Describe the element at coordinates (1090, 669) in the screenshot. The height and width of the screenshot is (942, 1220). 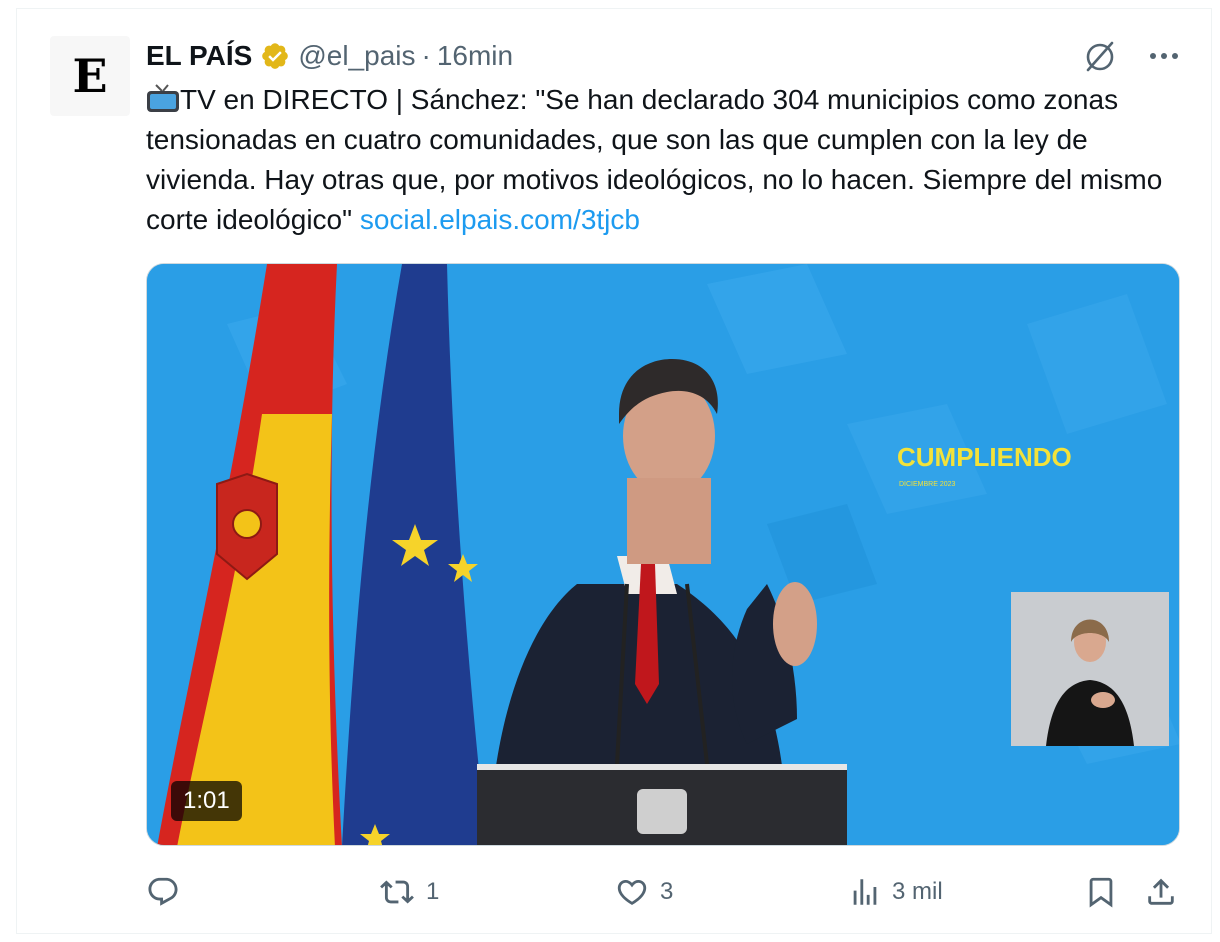
I see `sign-language-inset` at that location.